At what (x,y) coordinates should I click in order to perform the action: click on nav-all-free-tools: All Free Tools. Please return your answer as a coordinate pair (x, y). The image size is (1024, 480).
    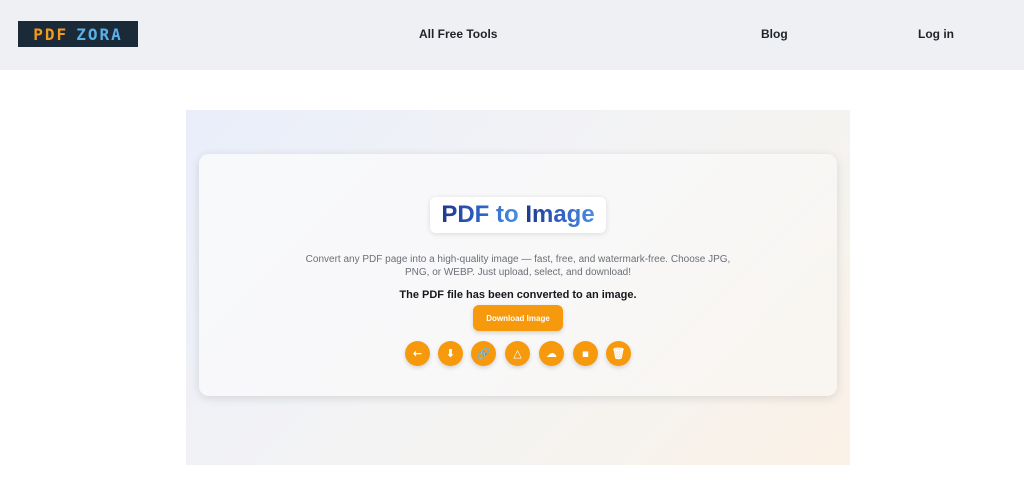
    Looking at the image, I should click on (458, 34).